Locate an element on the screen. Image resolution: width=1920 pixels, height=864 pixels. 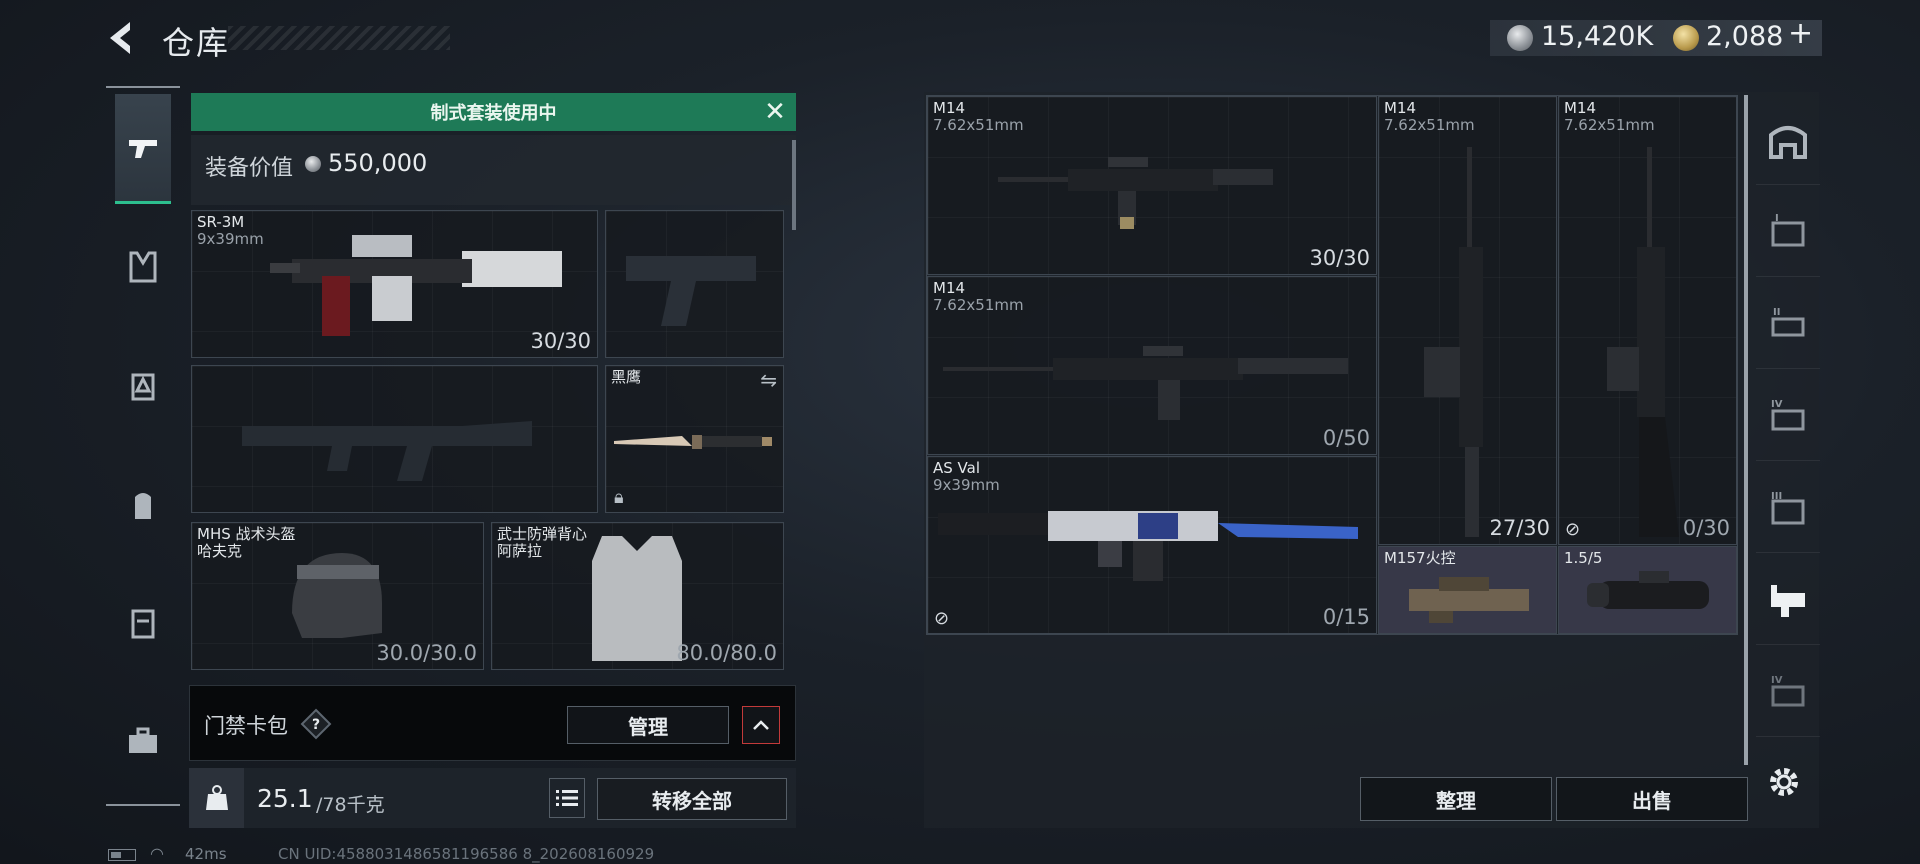
armor-name: 武士防弹背心 is located at coordinates (542, 534).